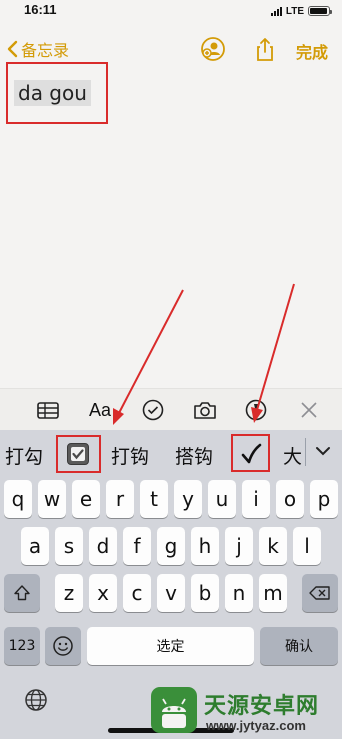 Image resolution: width=342 pixels, height=739 pixels. Describe the element at coordinates (305, 452) in the screenshot. I see `candidate-divider` at that location.